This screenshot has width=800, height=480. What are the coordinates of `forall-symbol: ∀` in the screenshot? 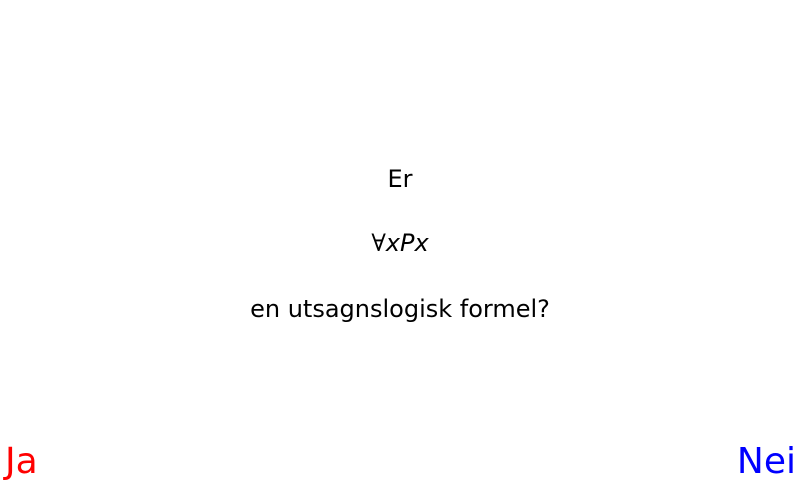 It's located at (378, 243).